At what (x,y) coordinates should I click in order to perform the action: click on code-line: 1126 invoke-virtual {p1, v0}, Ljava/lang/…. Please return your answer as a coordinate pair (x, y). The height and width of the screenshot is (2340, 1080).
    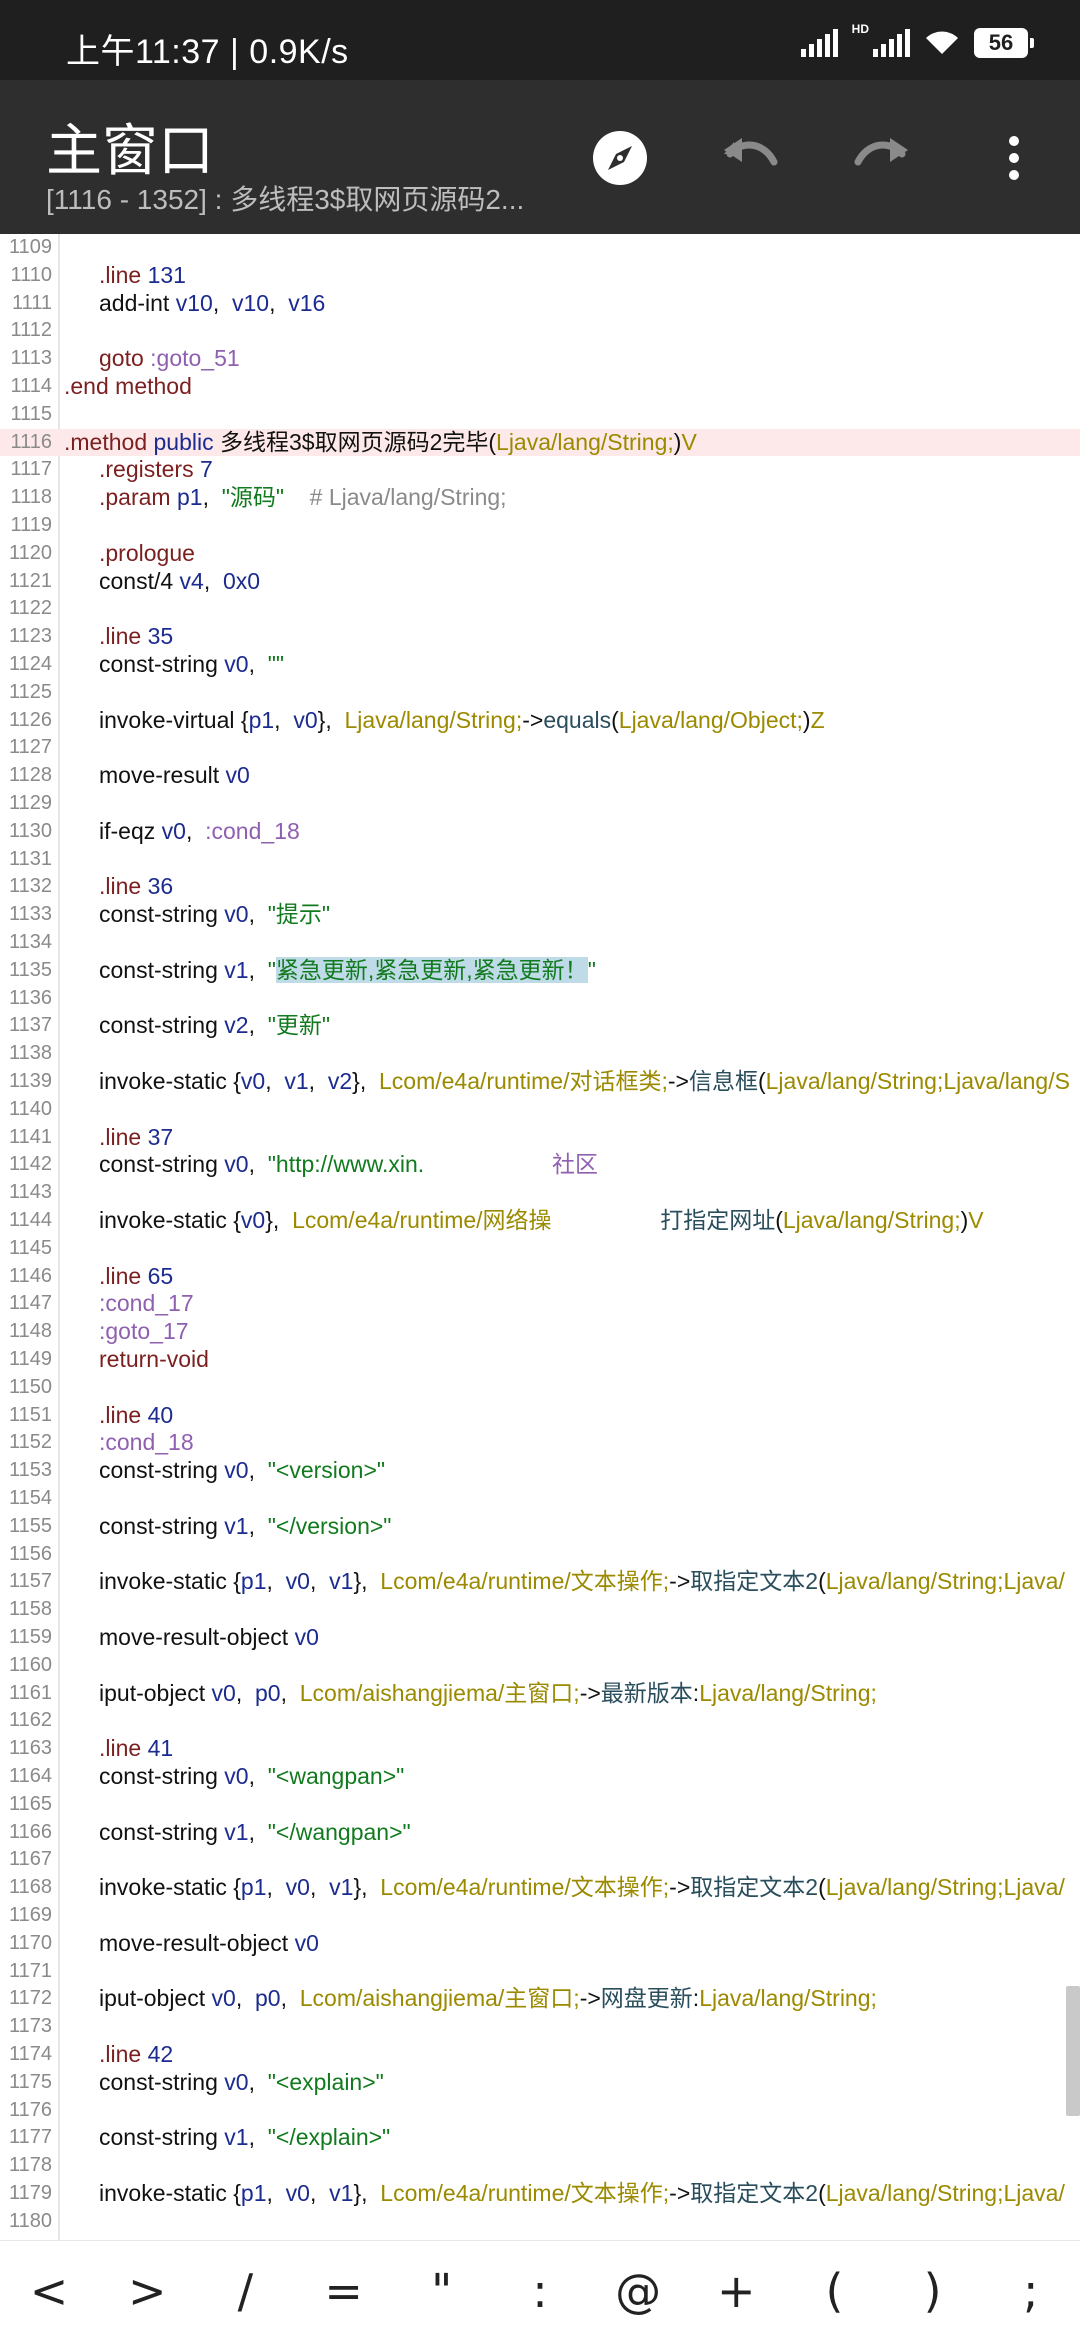
    Looking at the image, I should click on (540, 721).